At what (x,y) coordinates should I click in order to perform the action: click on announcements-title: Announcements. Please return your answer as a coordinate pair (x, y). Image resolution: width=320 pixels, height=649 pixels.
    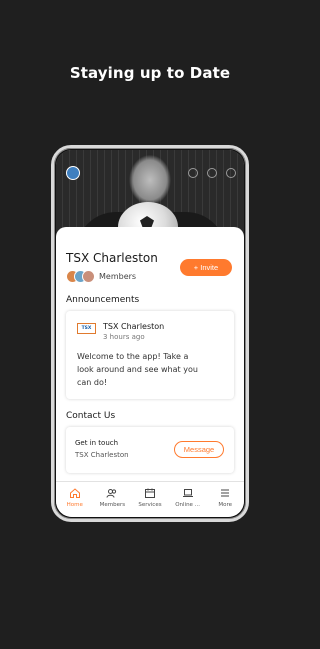
    Looking at the image, I should click on (103, 300).